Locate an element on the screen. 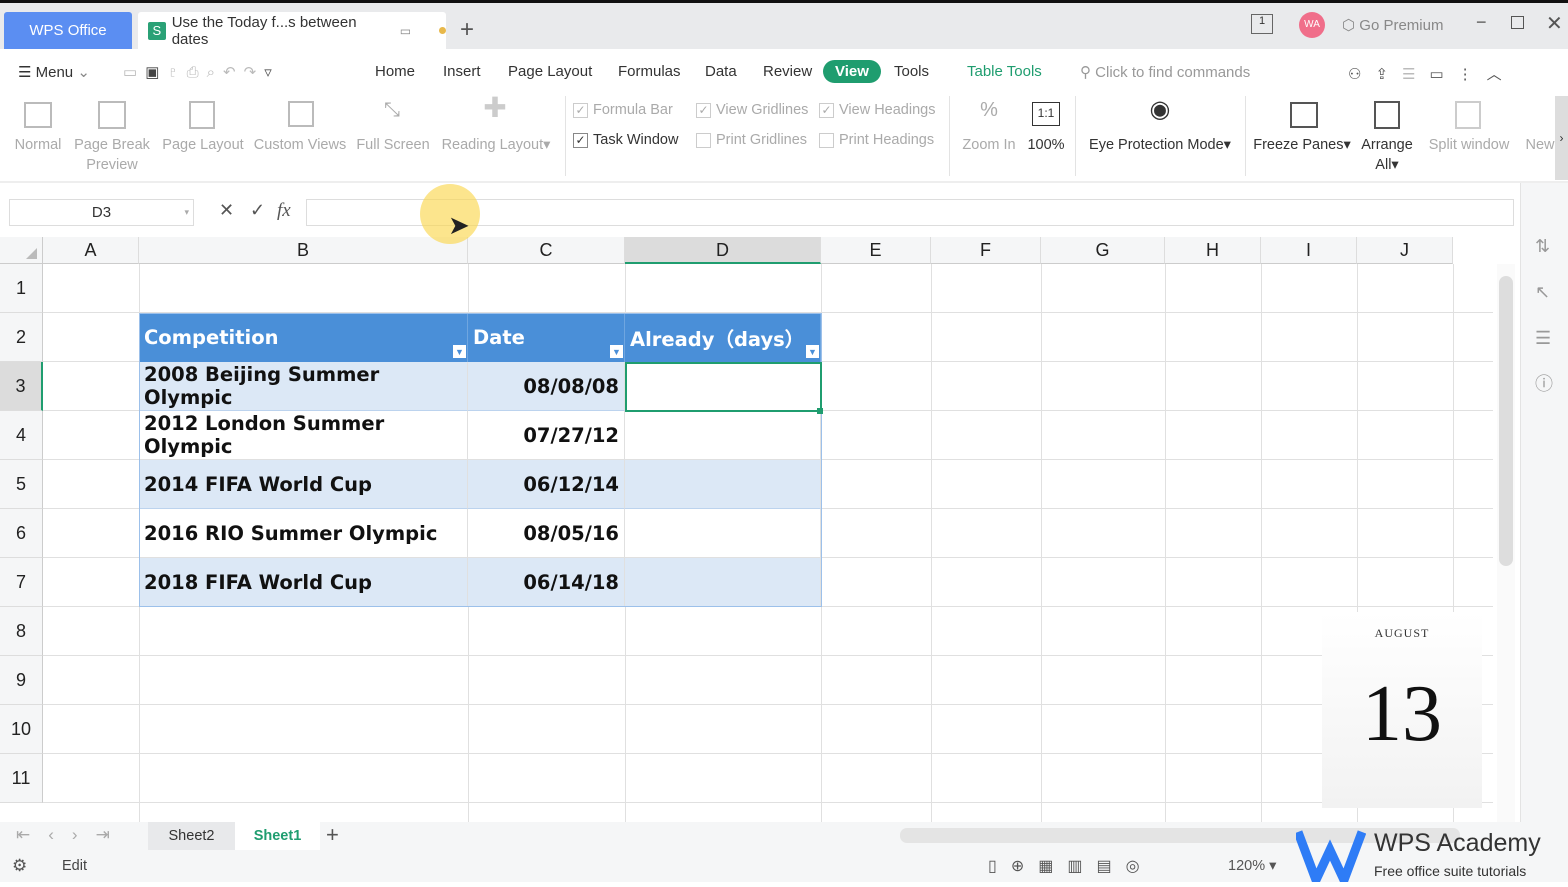 The width and height of the screenshot is (1568, 887). row-header-7: 7 is located at coordinates (21, 582).